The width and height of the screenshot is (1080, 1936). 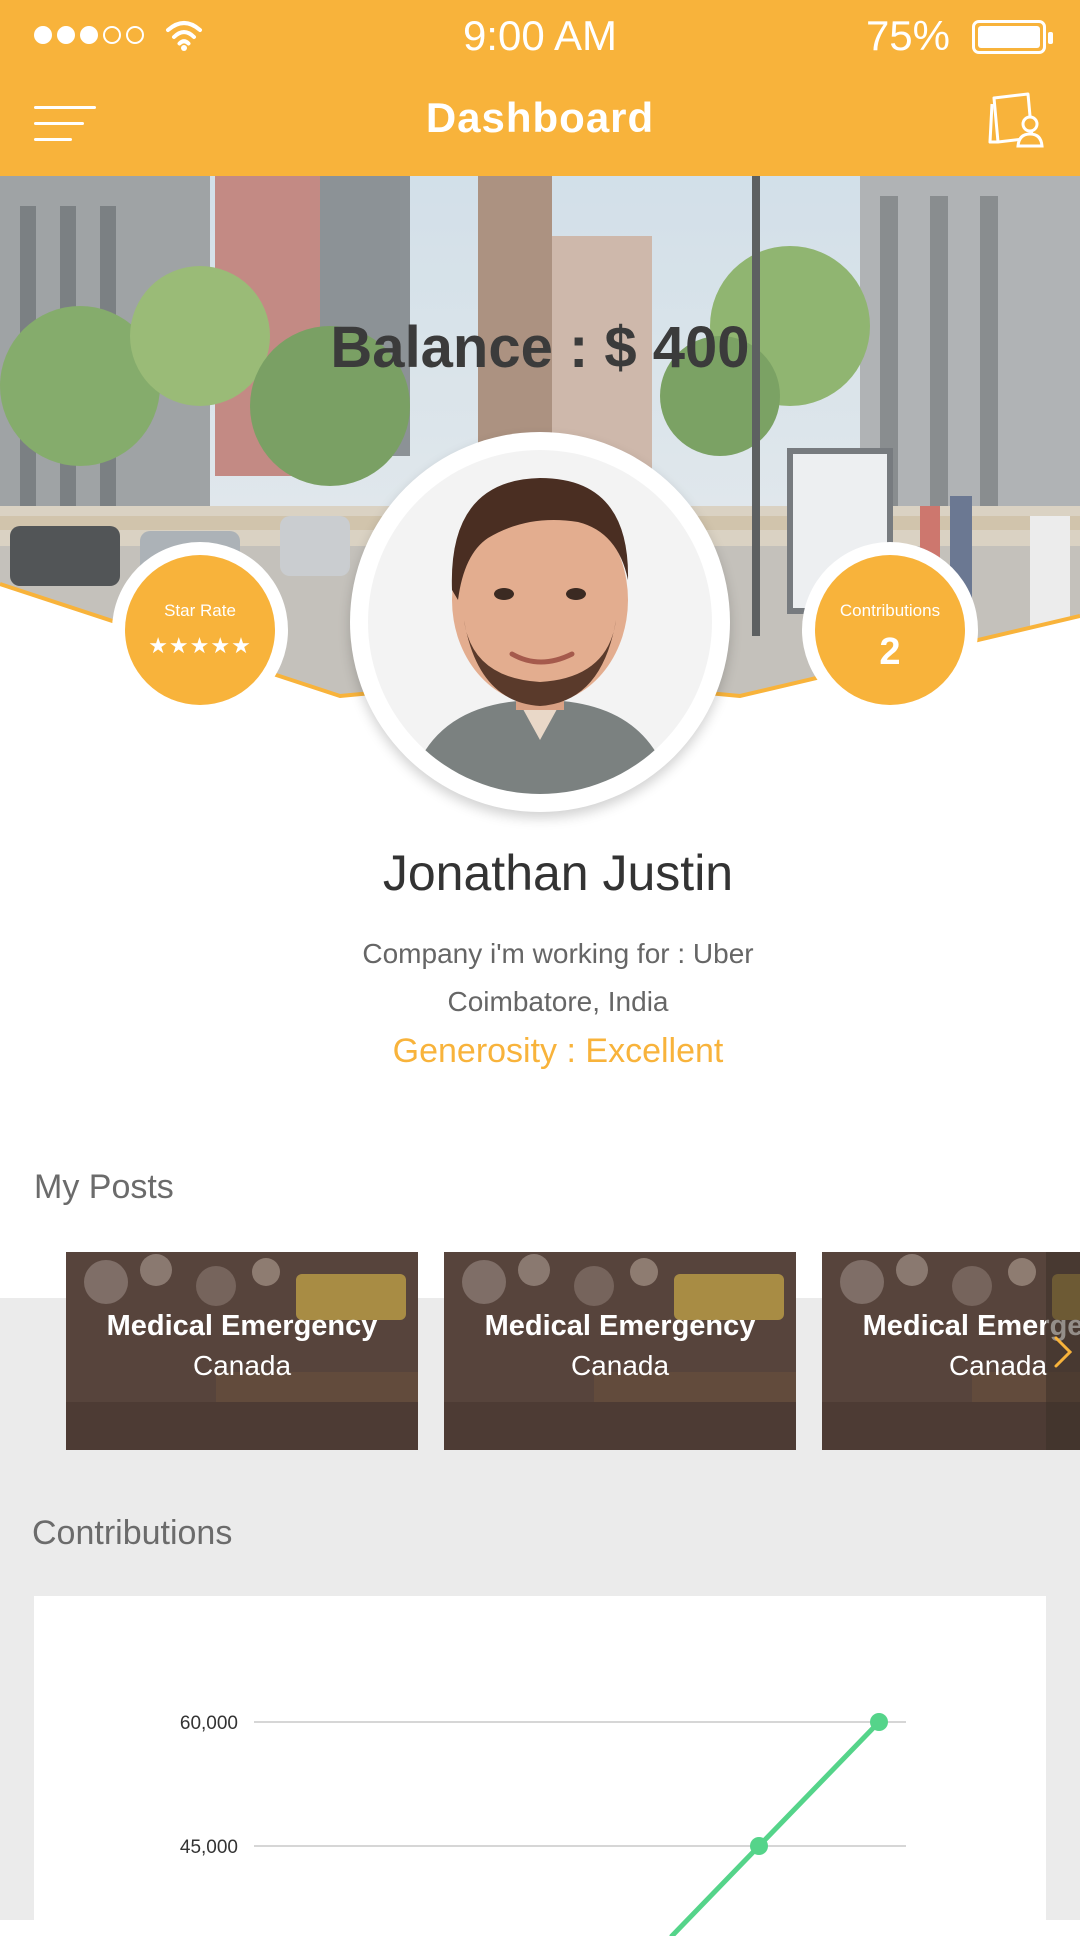 I want to click on profile-card-icon, so click(x=1016, y=120).